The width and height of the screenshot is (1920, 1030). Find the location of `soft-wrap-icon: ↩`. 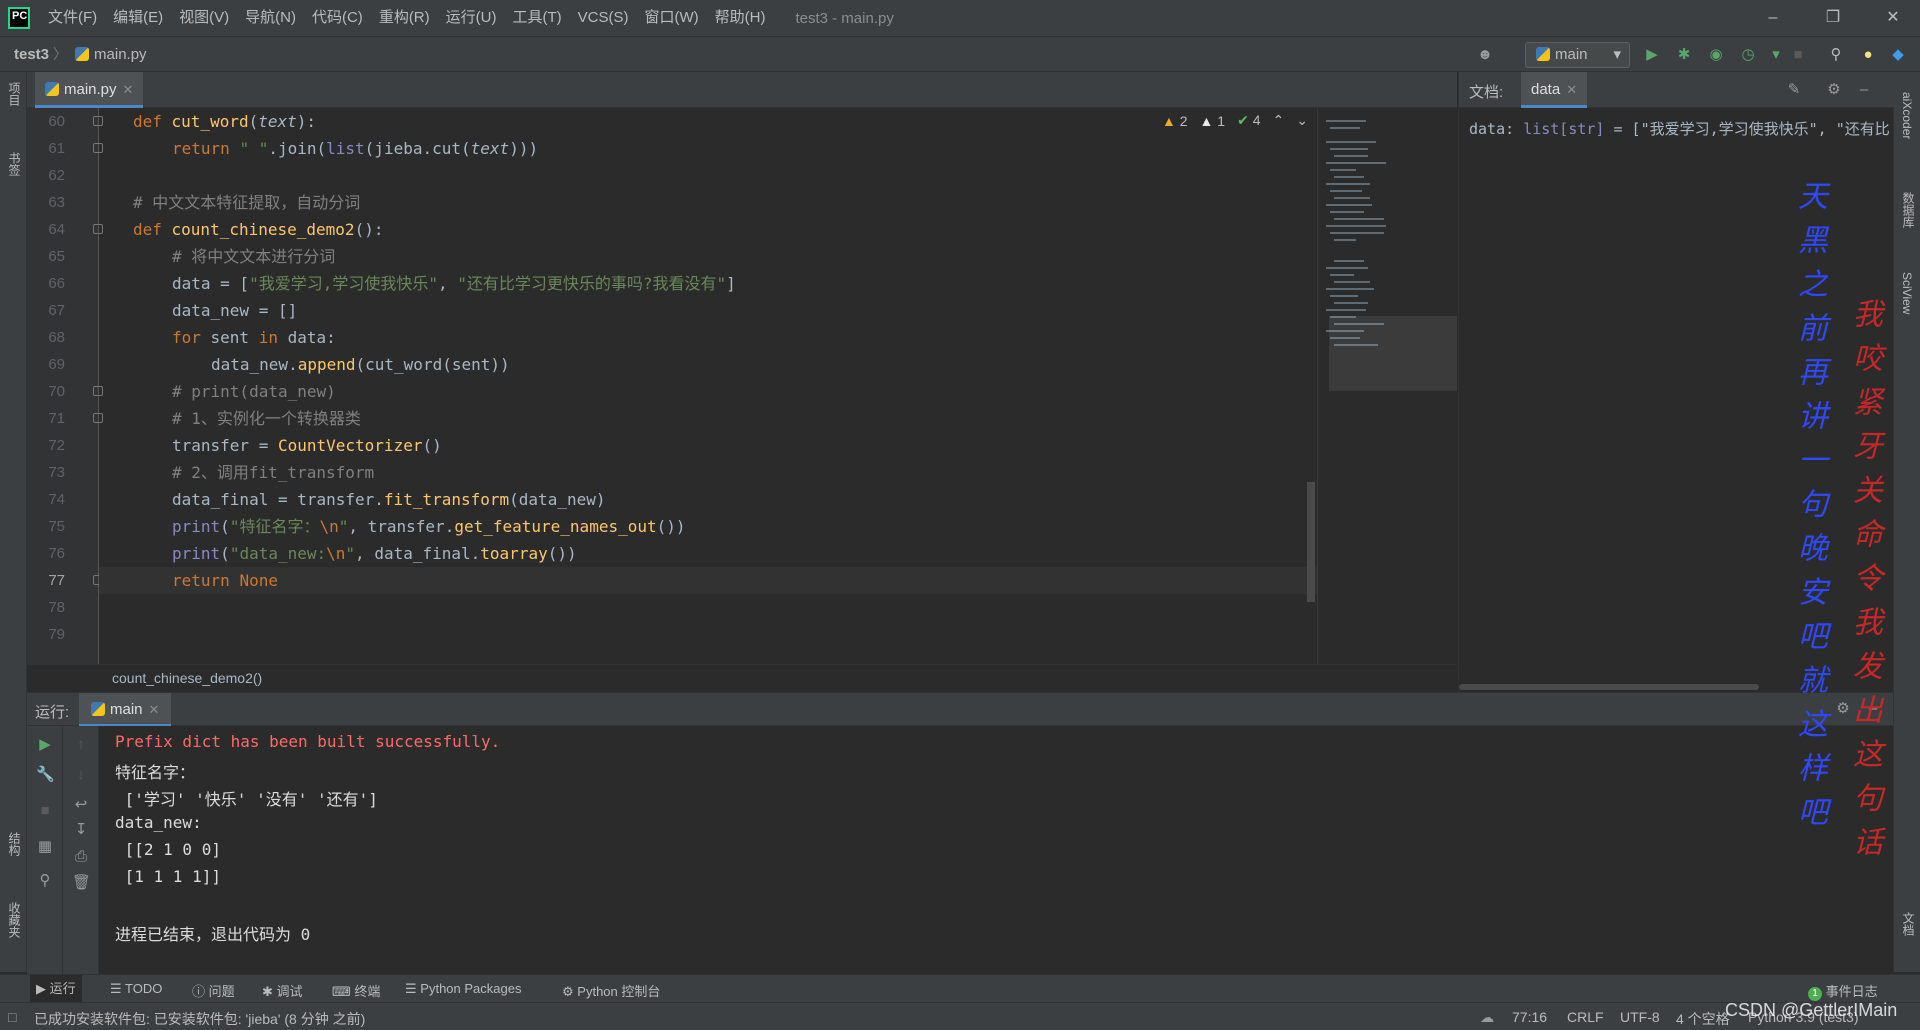

soft-wrap-icon: ↩ is located at coordinates (81, 805).